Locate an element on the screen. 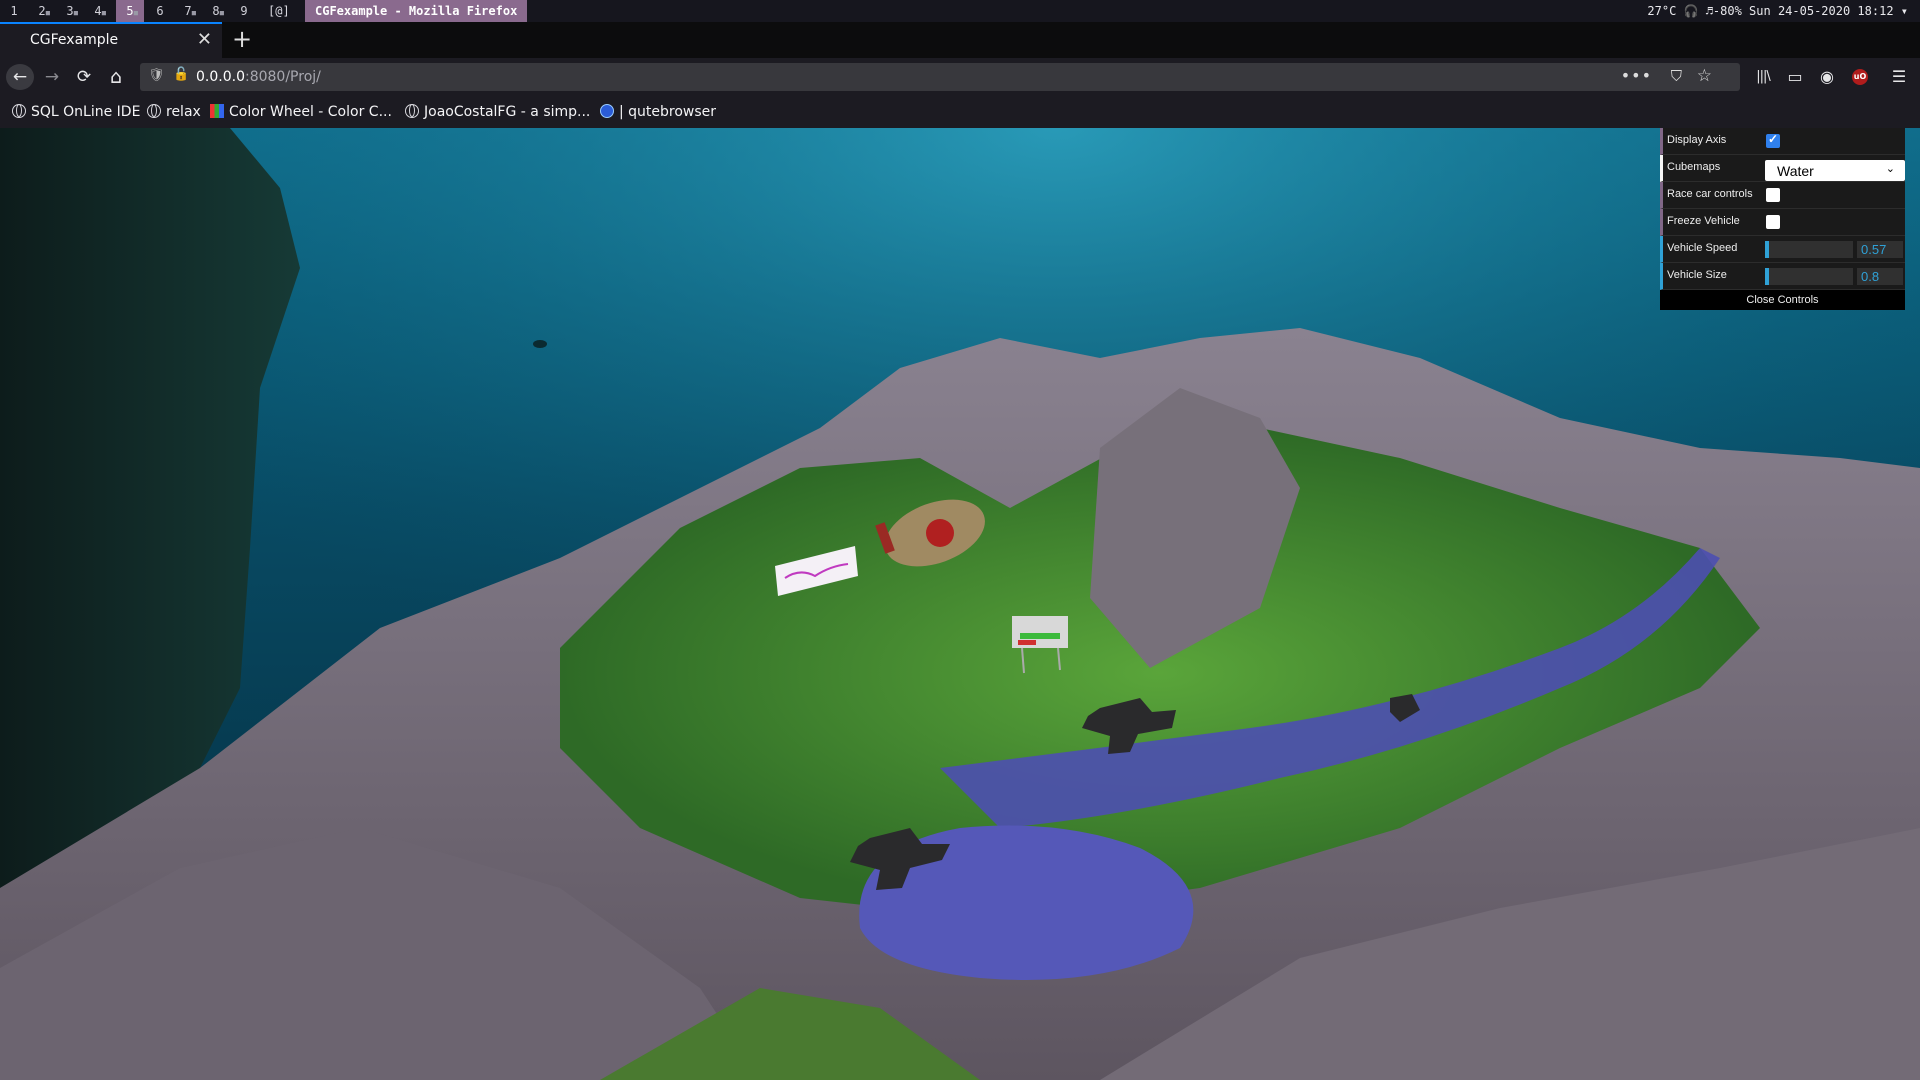 This screenshot has width=1920, height=1080. bookmark-star-icon: ☆ is located at coordinates (1704, 76).